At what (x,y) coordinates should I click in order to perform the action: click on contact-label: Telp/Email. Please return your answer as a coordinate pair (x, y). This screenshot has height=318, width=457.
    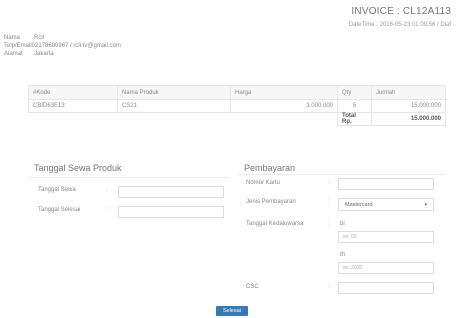
    Looking at the image, I should click on (18, 46).